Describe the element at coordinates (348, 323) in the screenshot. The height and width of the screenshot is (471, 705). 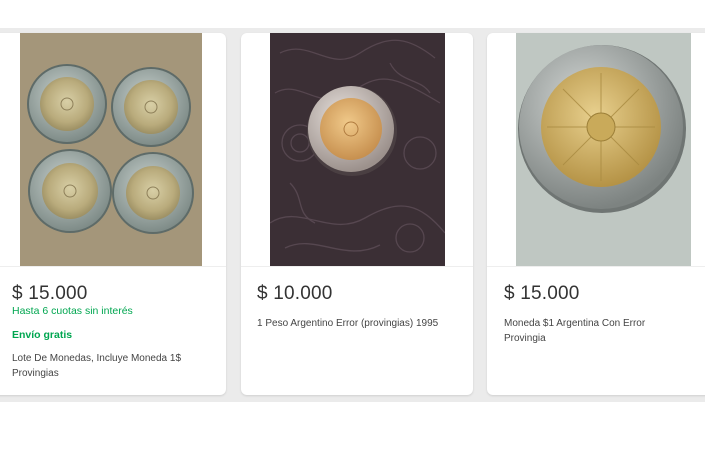
I see `title-line: 1 Peso Argentino Error (provingias) 1995` at that location.